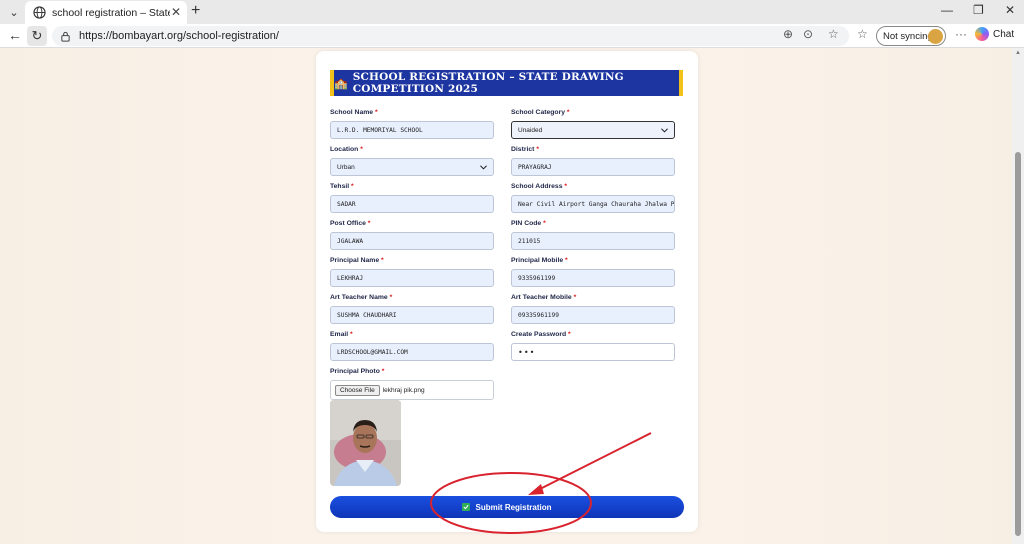 The width and height of the screenshot is (1024, 544). I want to click on zoom-icon: ⊕, so click(788, 34).